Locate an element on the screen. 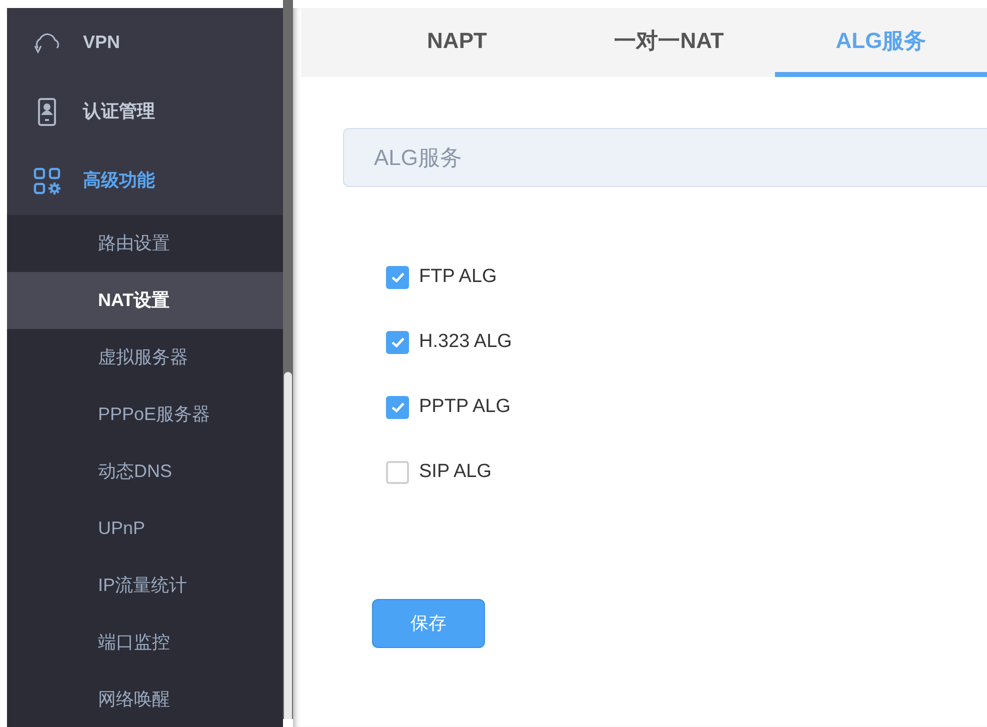 The image size is (987, 727). sidebar-item: VPN is located at coordinates (145, 42).